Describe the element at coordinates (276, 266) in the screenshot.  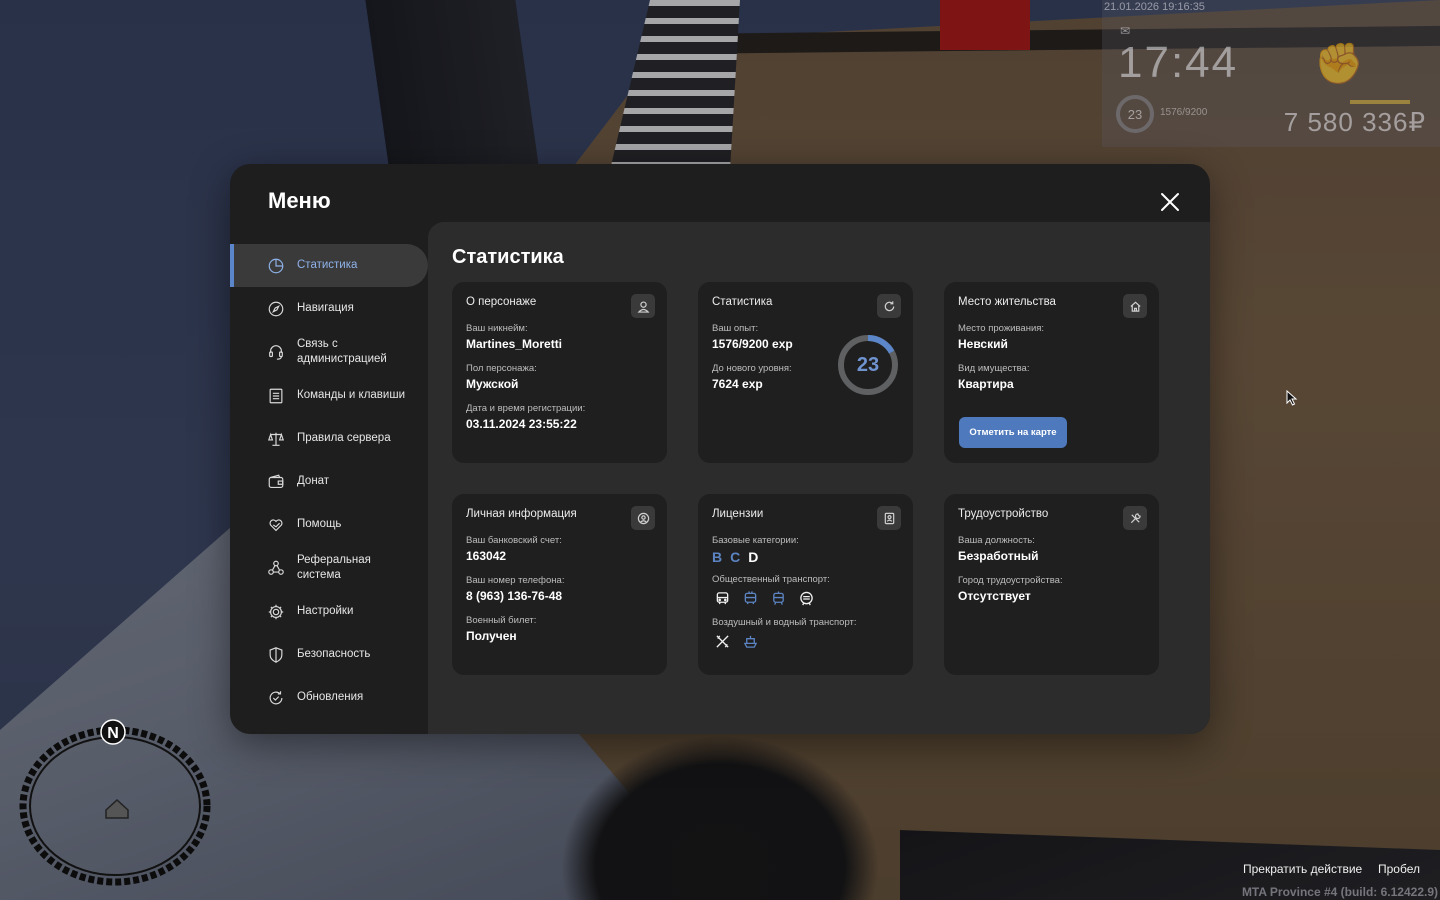
I see `chart-pie-icon` at that location.